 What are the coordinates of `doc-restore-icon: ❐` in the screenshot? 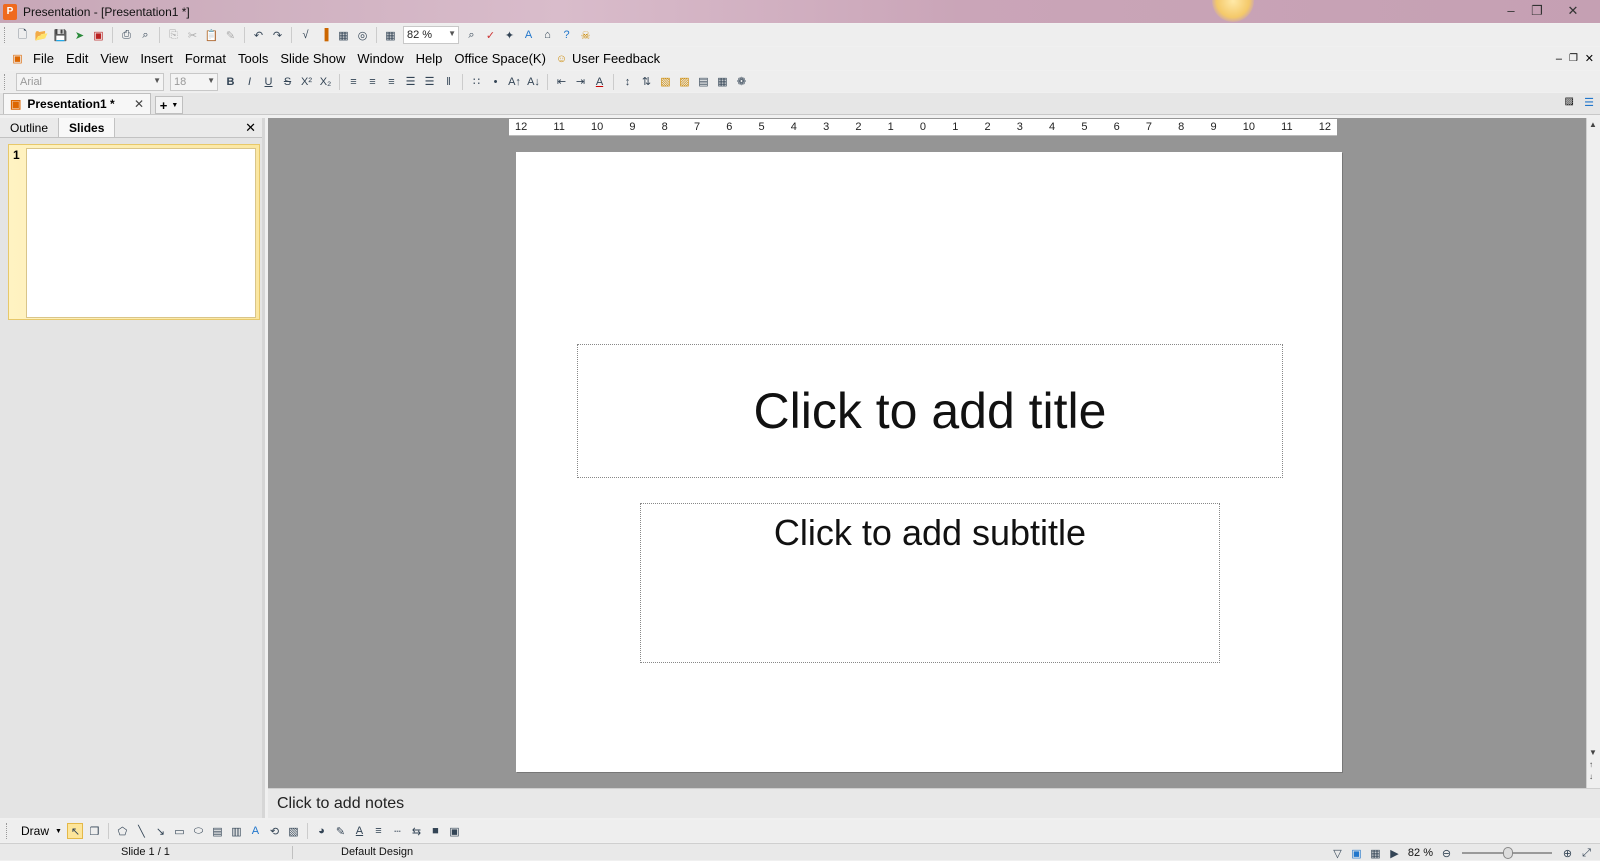 It's located at (1573, 58).